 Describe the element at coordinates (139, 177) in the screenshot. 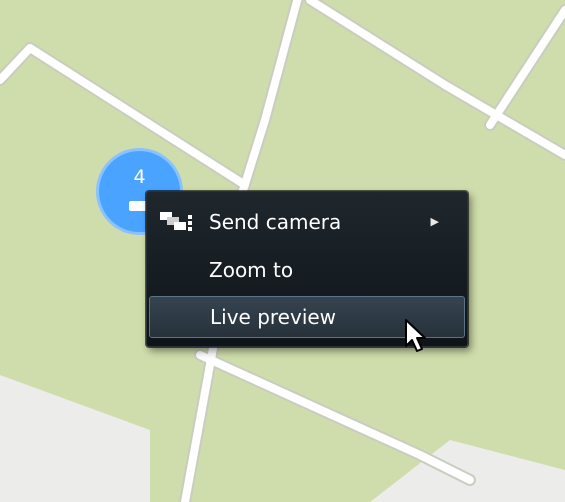

I see `cluster-count: 4` at that location.